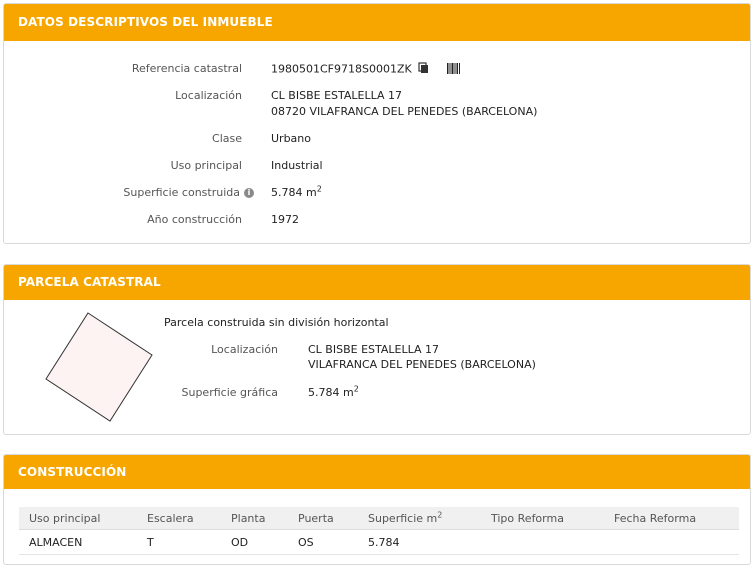  I want to click on parcela-panel-title: PARCELA CATASTRAL, so click(377, 282).